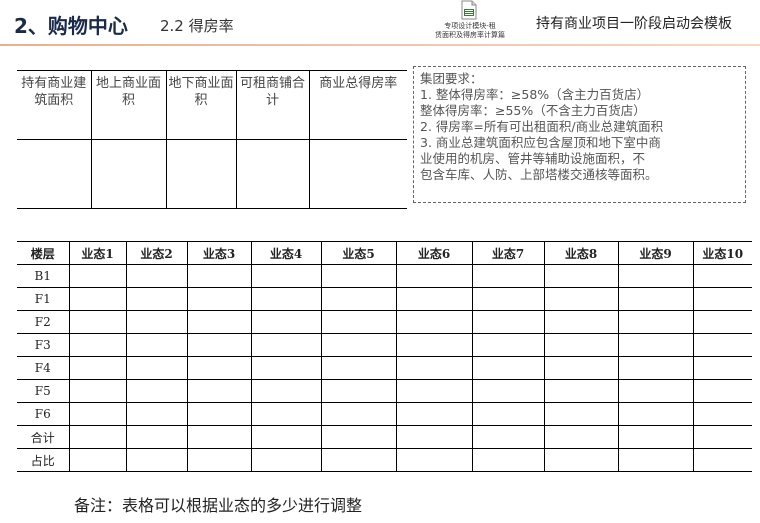  What do you see at coordinates (469, 10) in the screenshot?
I see `document-icon` at bounding box center [469, 10].